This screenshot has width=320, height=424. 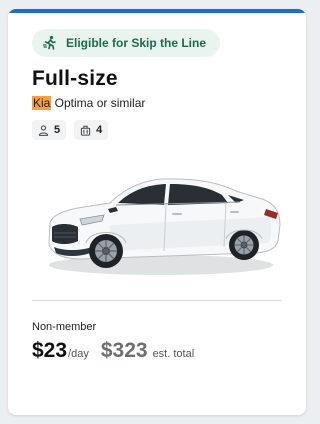 What do you see at coordinates (42, 103) in the screenshot?
I see `car-brand: Kia` at bounding box center [42, 103].